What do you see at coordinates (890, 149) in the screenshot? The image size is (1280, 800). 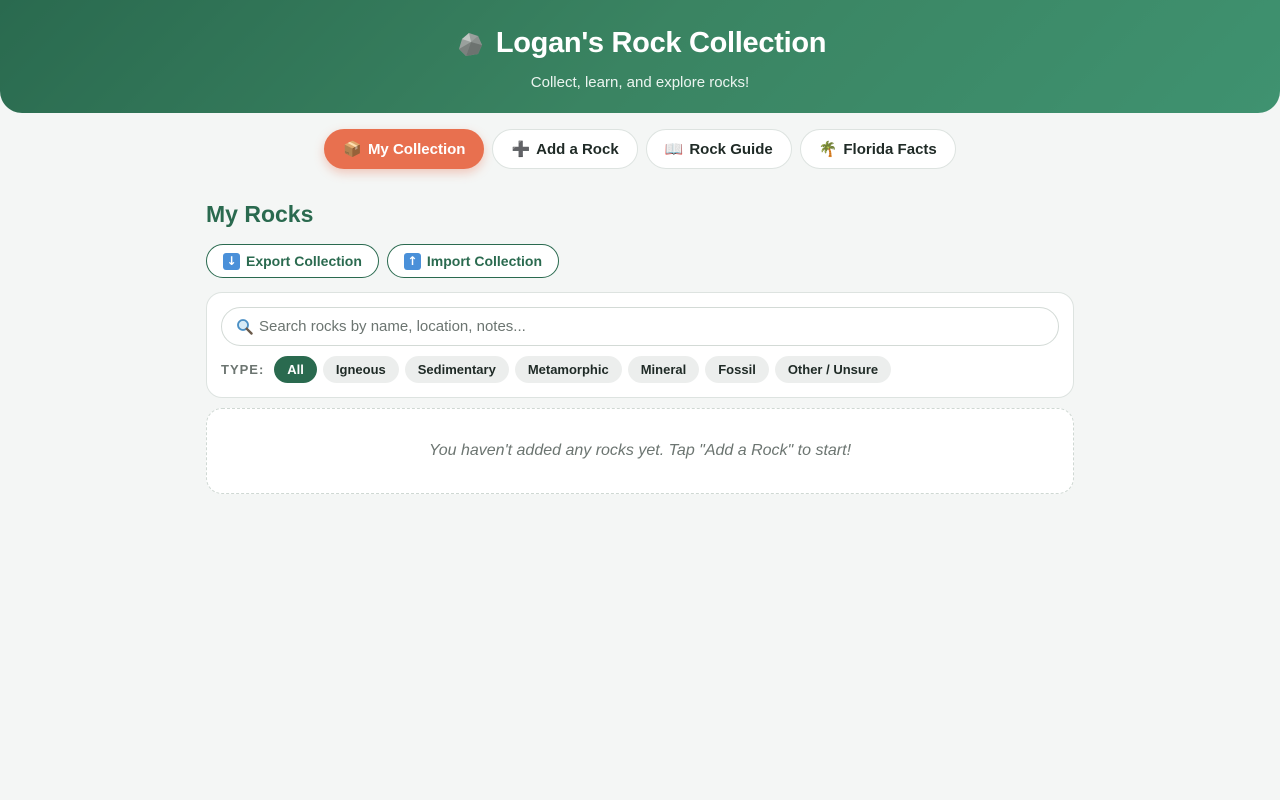 I see `tab-label: Florida Facts` at bounding box center [890, 149].